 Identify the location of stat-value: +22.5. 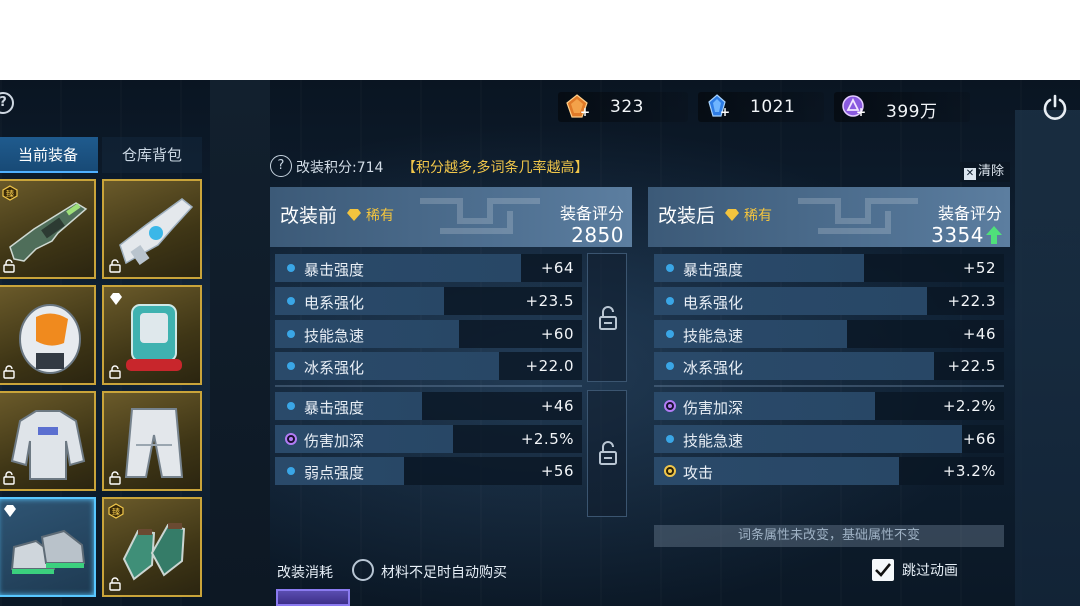
(971, 366).